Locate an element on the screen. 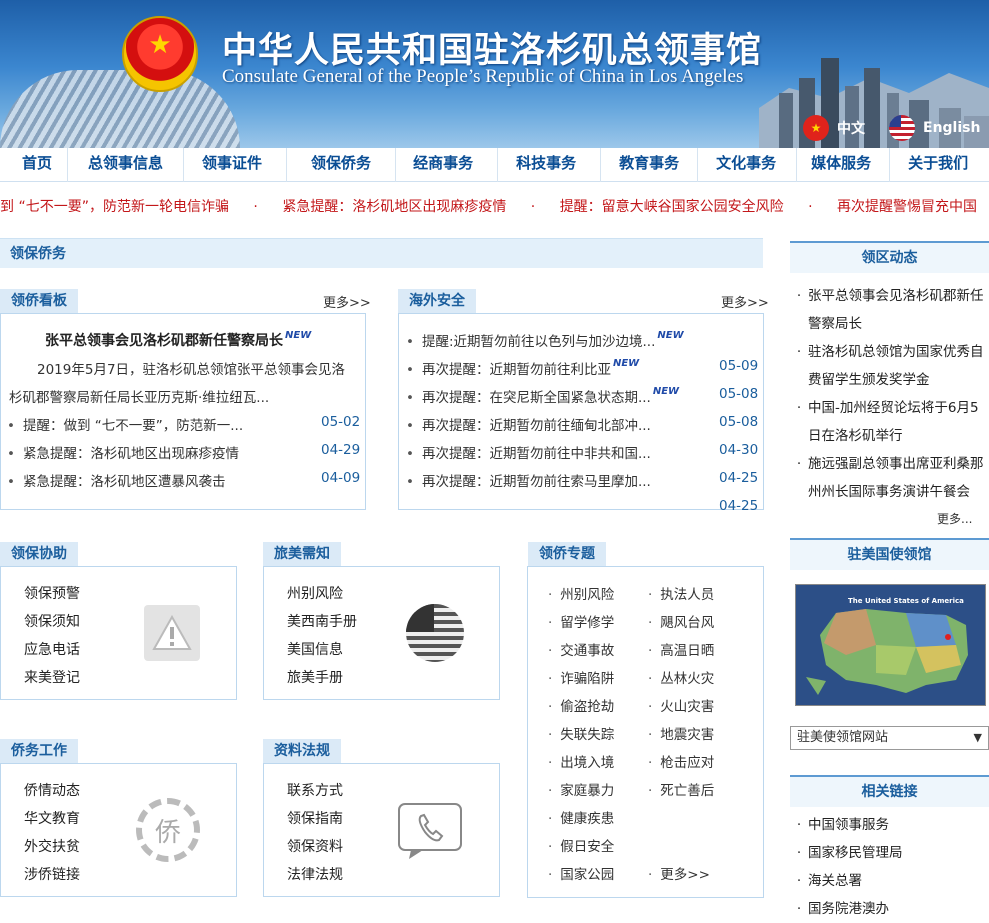 The width and height of the screenshot is (989, 923). lbxz-link: 领保须知 is located at coordinates (52, 621).